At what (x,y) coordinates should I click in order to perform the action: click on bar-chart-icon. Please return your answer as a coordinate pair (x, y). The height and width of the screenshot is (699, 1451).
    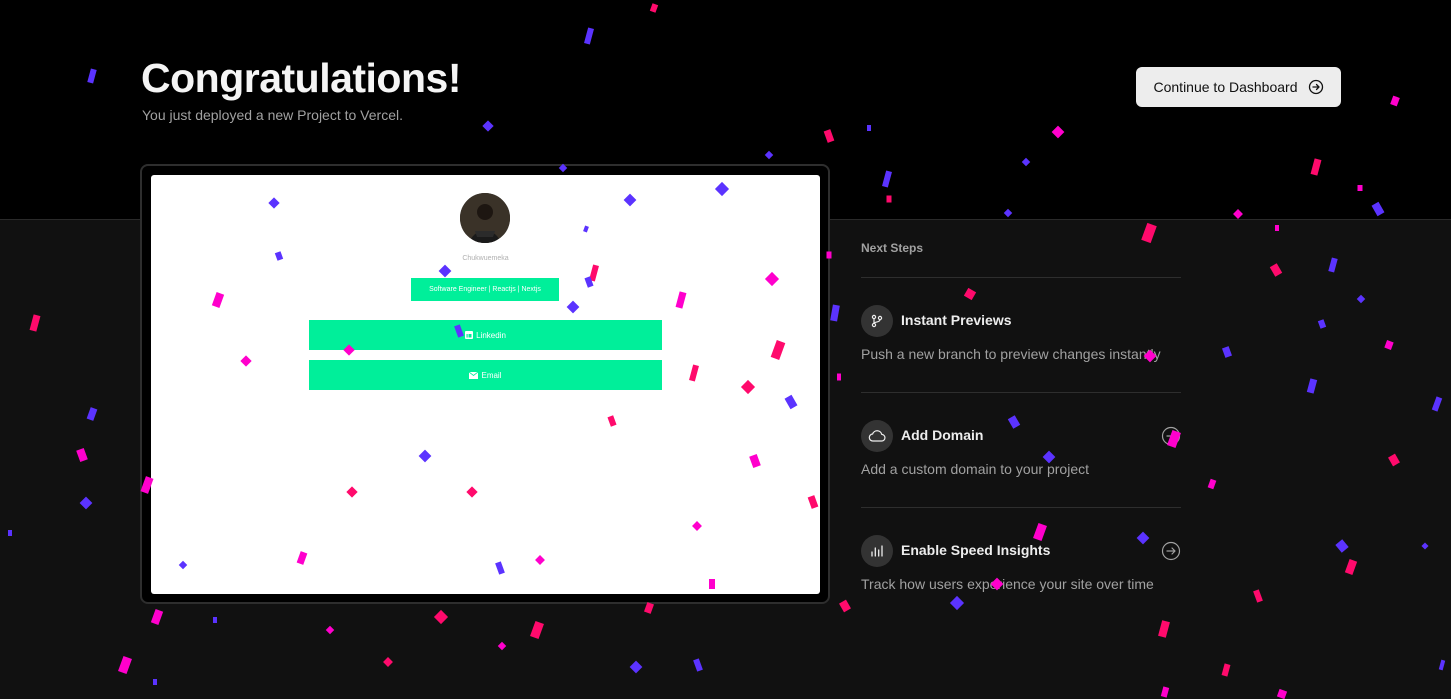
    Looking at the image, I should click on (877, 551).